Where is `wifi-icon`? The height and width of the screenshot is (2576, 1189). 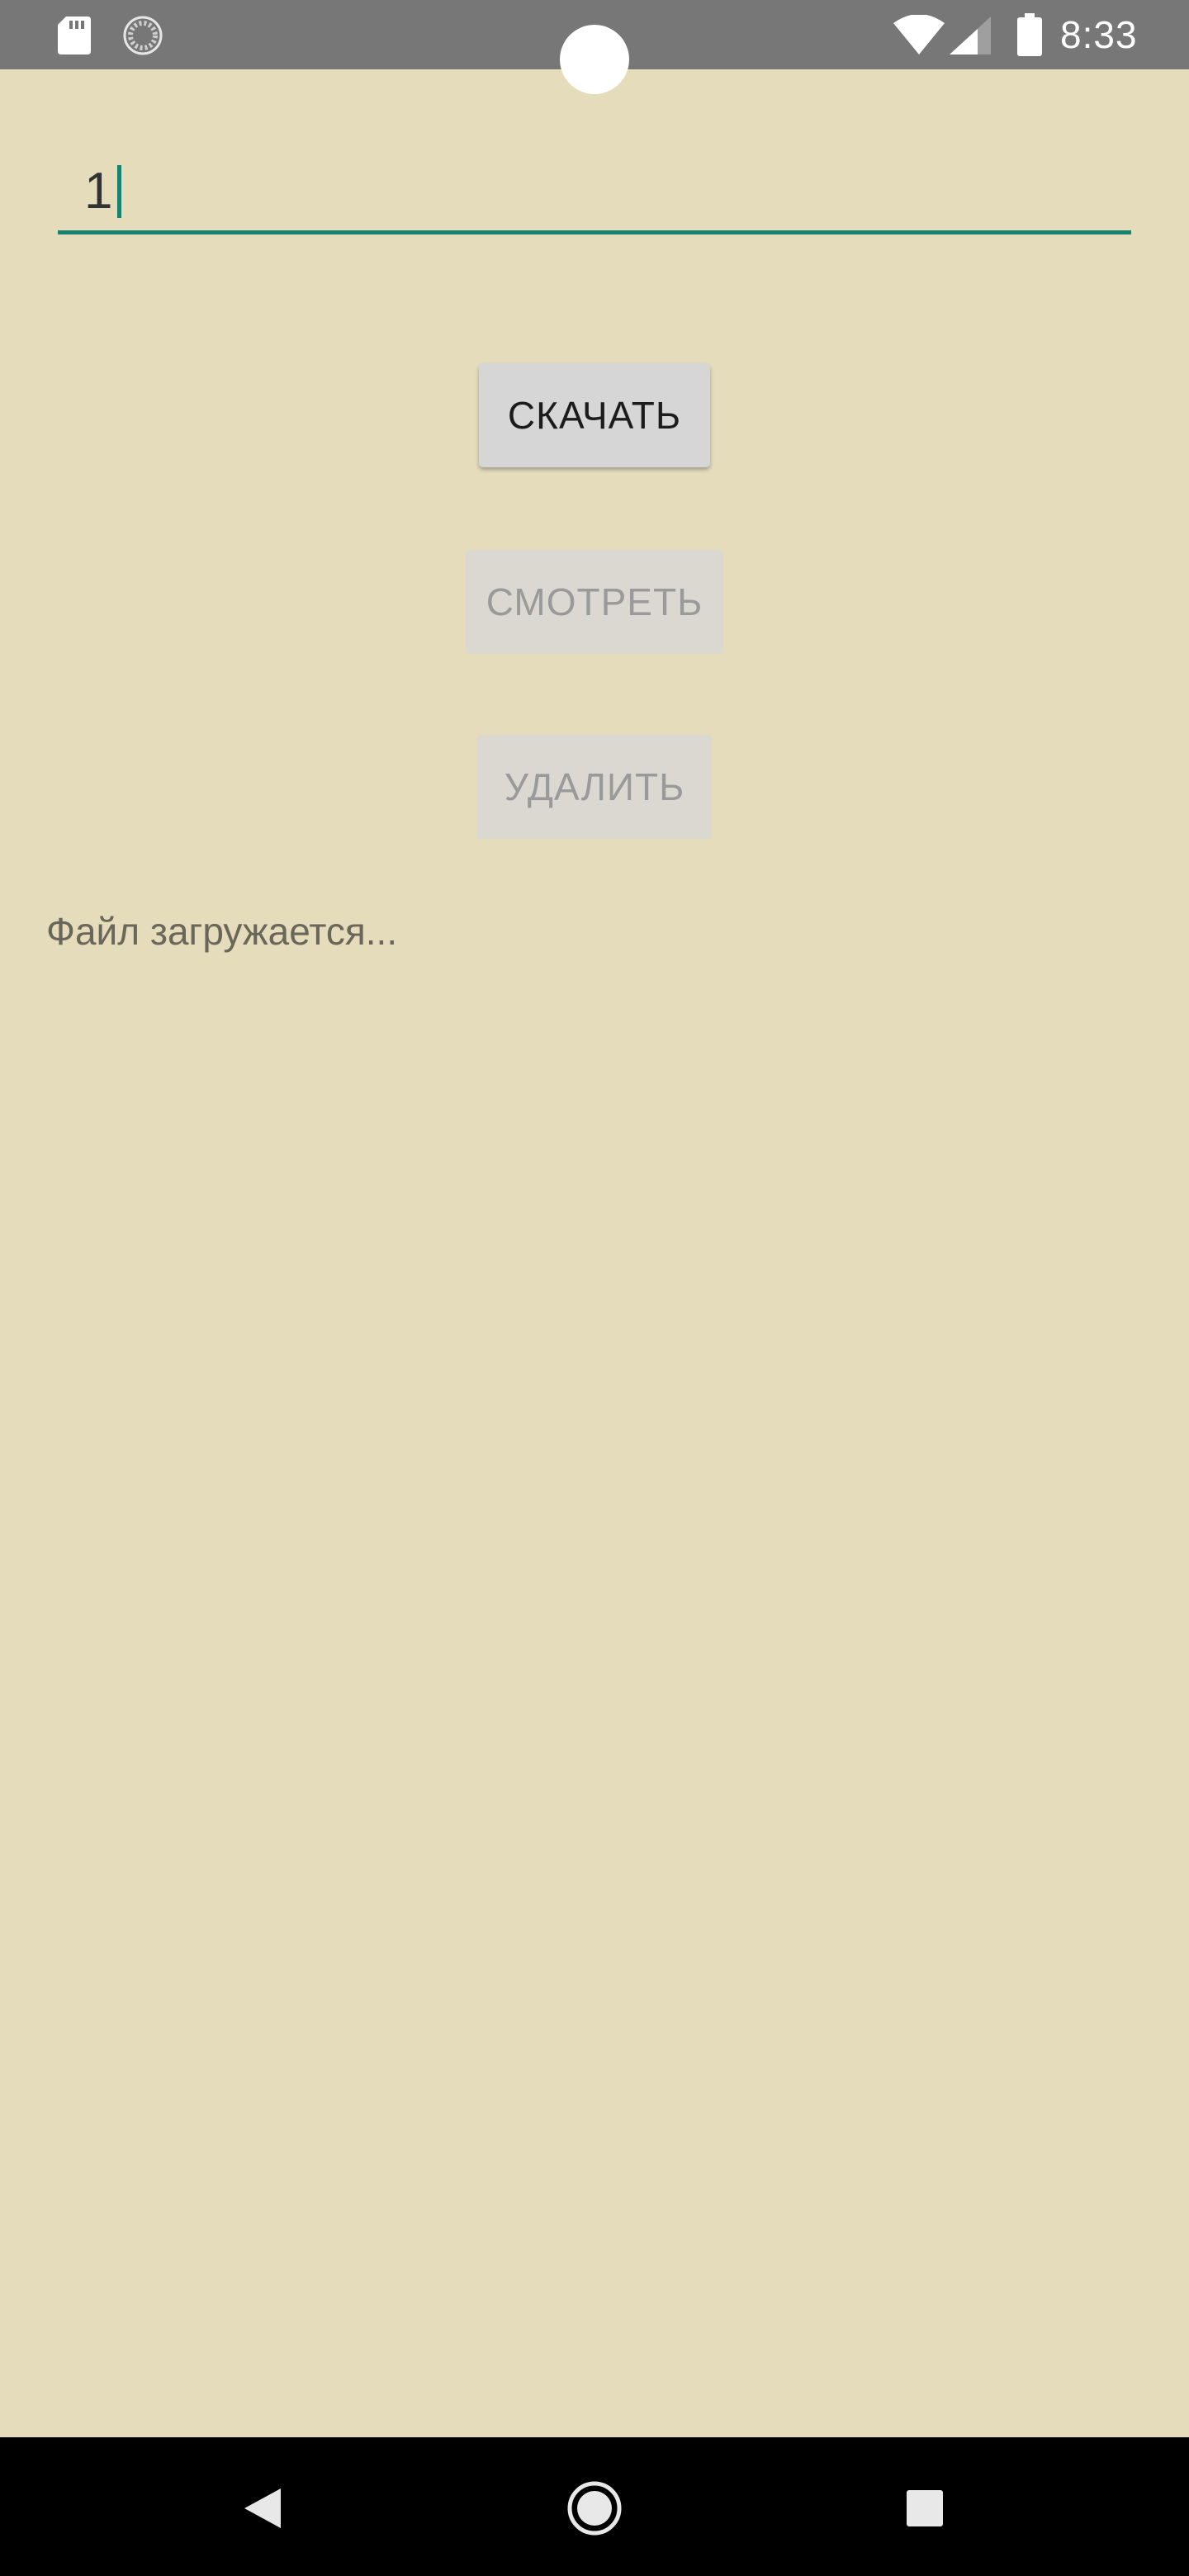
wifi-icon is located at coordinates (919, 34).